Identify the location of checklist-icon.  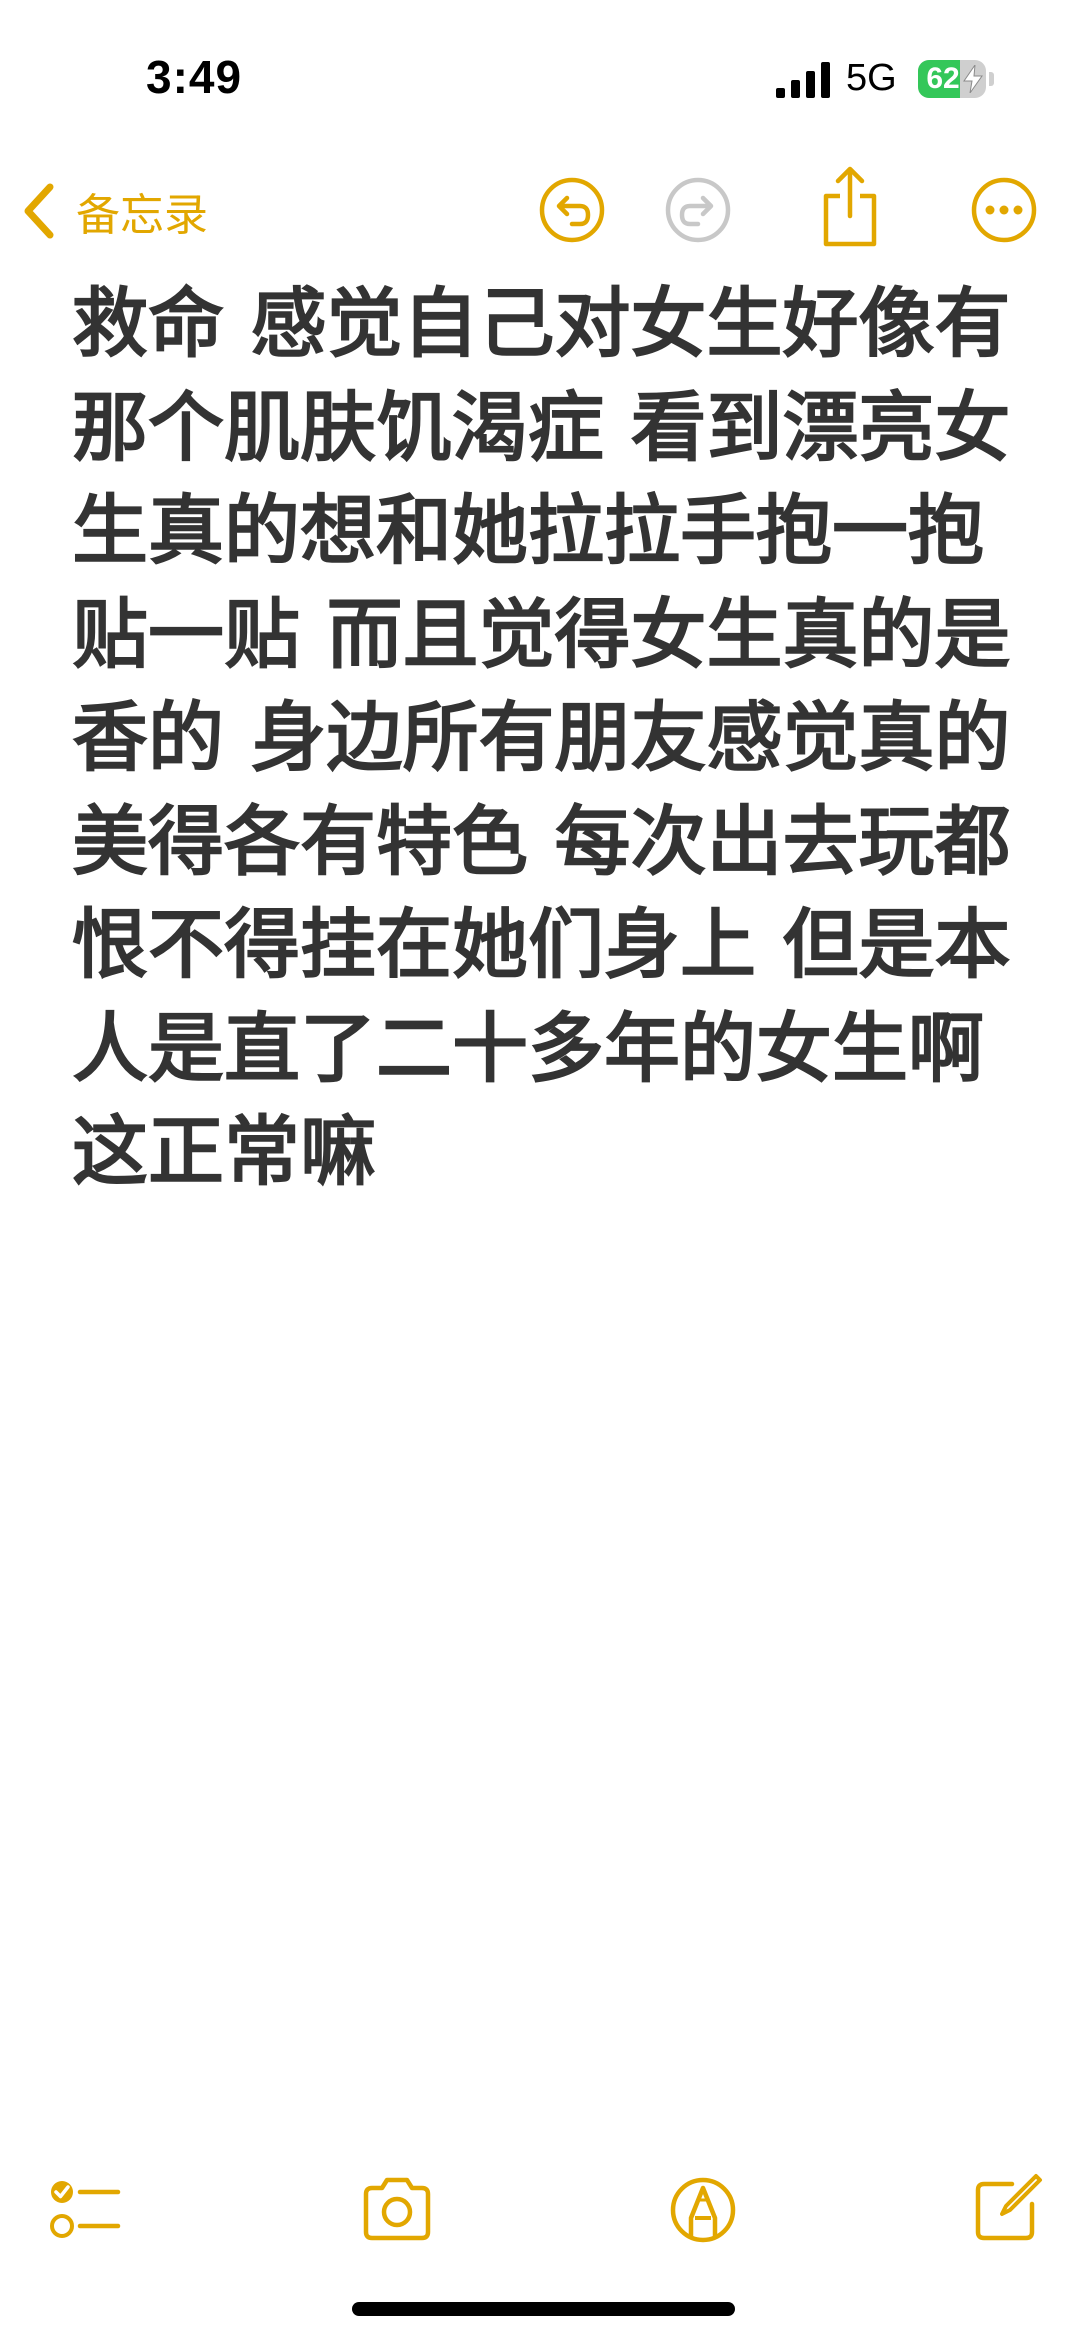
(83, 2209).